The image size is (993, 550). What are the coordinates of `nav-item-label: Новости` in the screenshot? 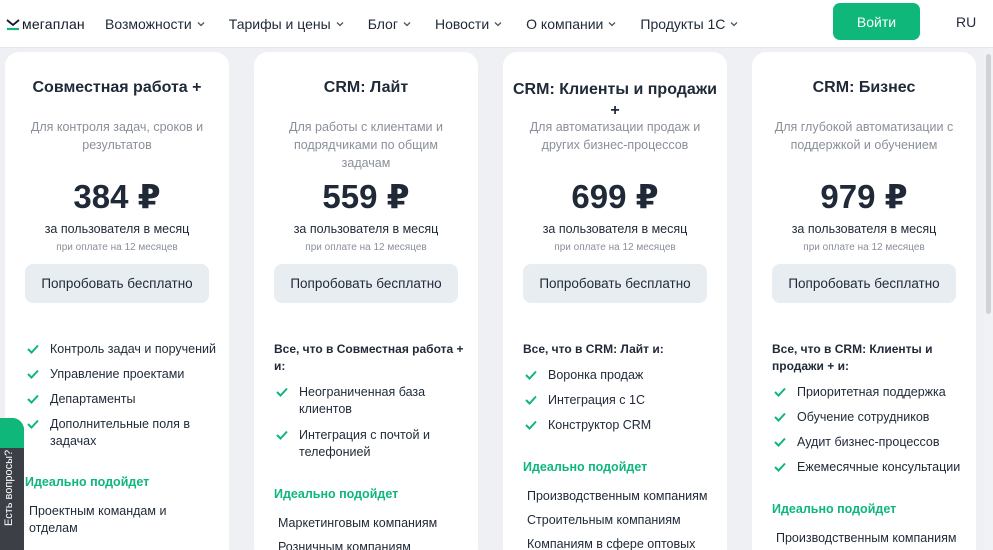 It's located at (462, 24).